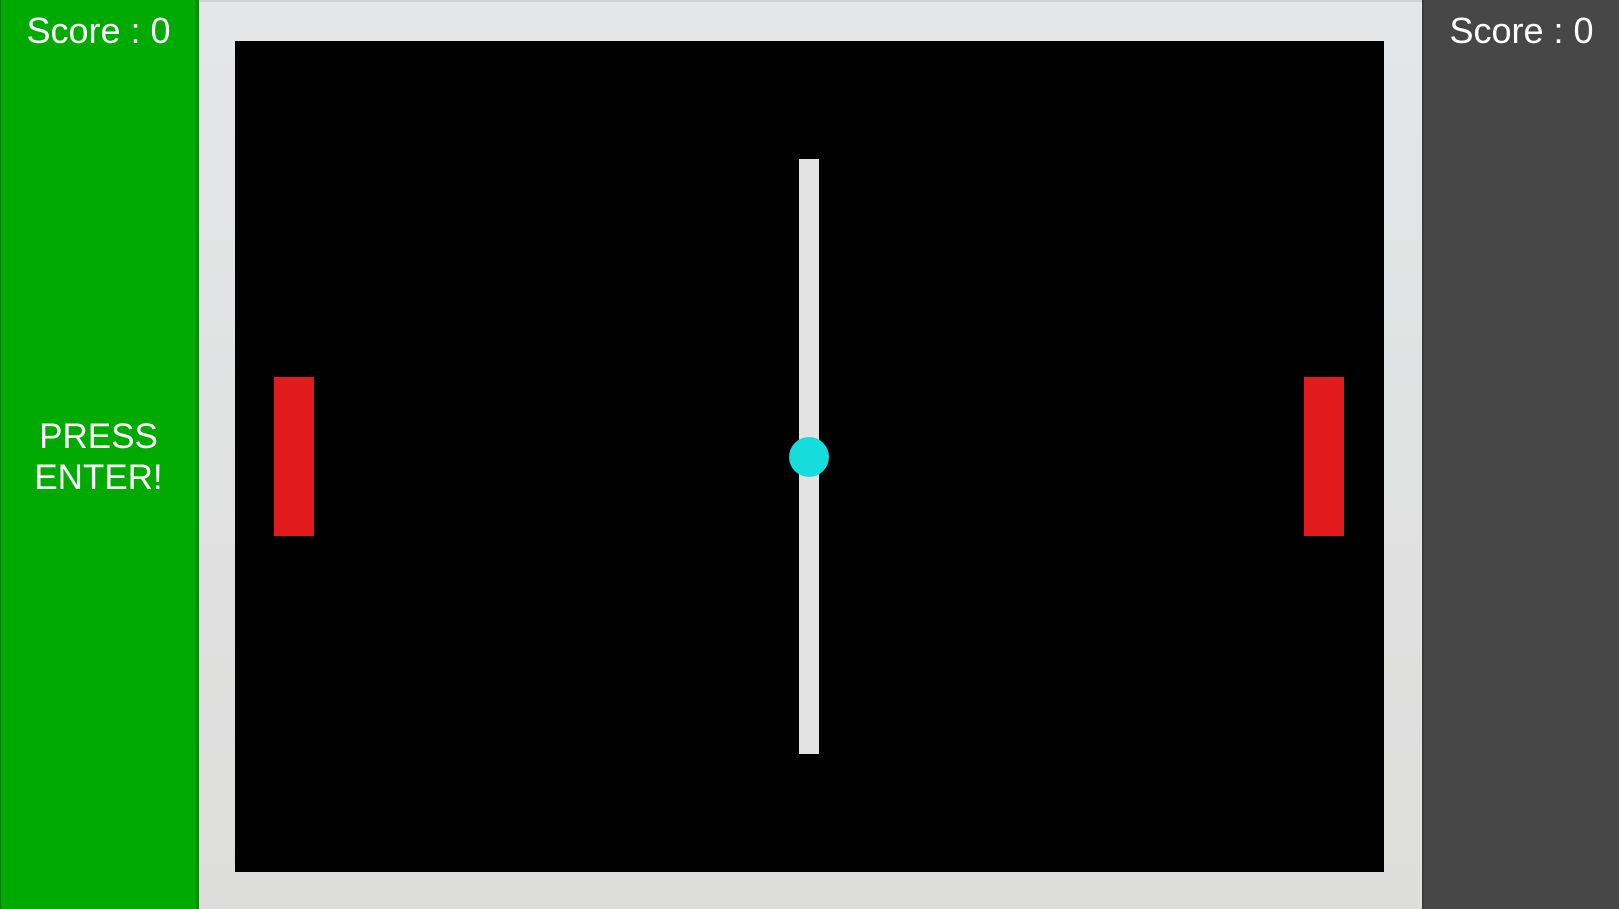 The width and height of the screenshot is (1619, 909). What do you see at coordinates (1324, 456) in the screenshot?
I see `right-paddle` at bounding box center [1324, 456].